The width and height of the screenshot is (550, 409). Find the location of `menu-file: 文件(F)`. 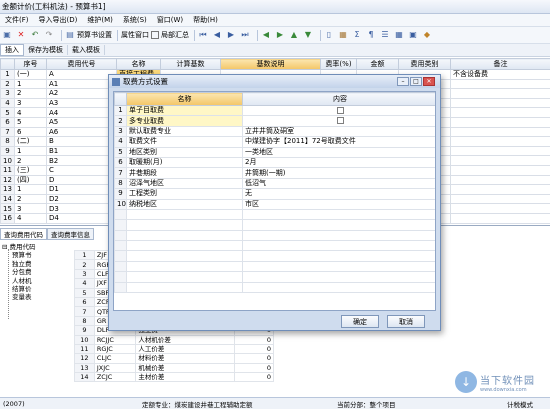

menu-file: 文件(F) is located at coordinates (17, 20).